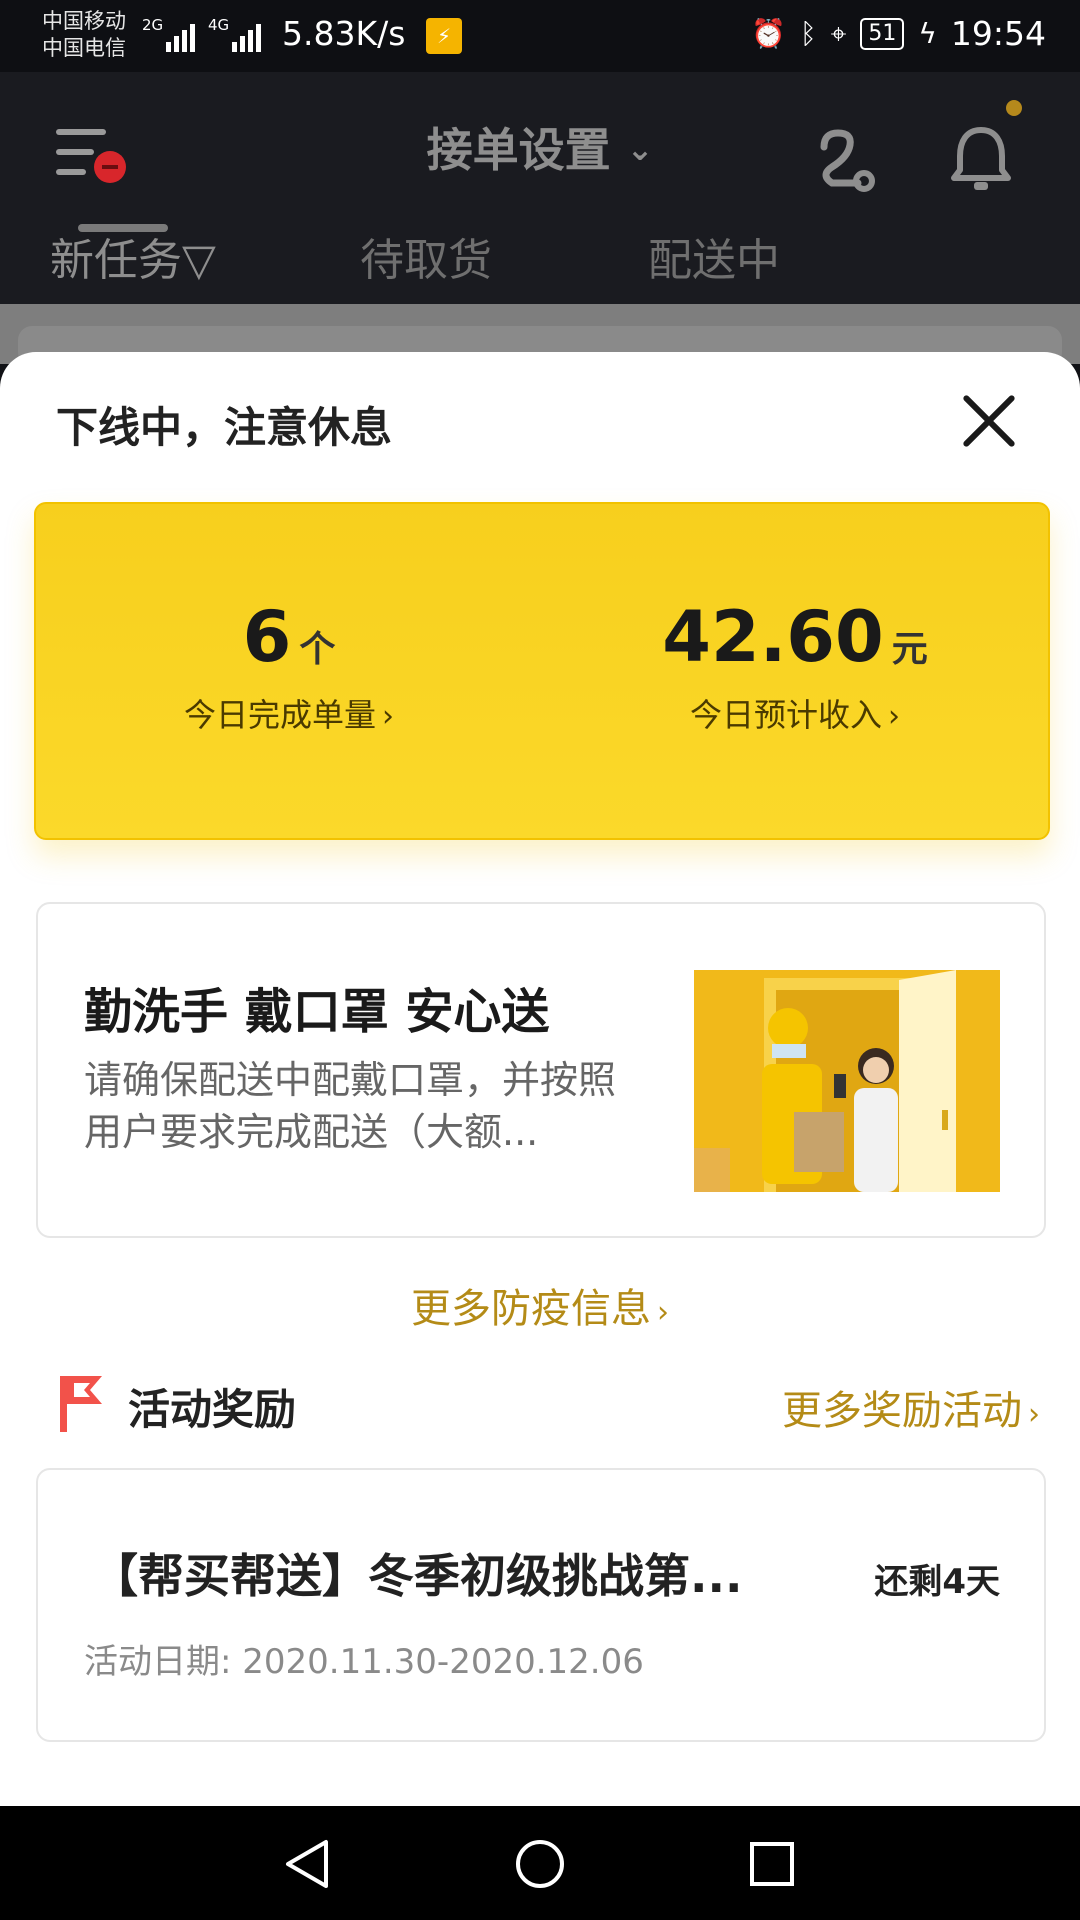 The width and height of the screenshot is (1080, 1920). I want to click on app-header: 接单设置 ⌄ 新任务▽ 待取货 配送中, so click(540, 188).